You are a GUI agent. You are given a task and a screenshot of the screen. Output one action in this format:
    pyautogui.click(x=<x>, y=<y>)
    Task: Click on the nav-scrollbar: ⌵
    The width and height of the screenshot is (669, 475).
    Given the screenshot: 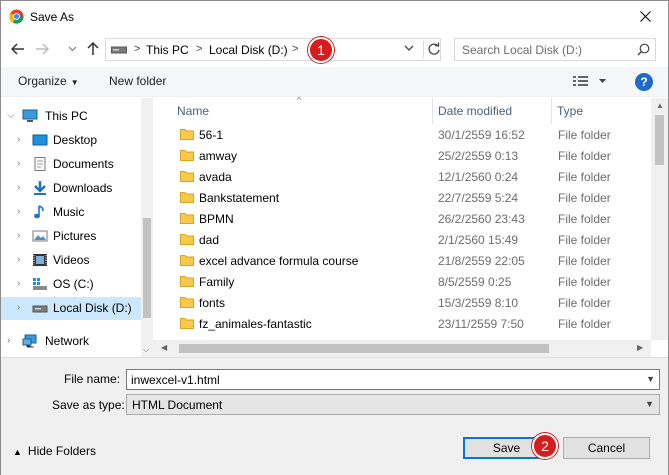 What is the action you would take?
    pyautogui.click(x=147, y=227)
    